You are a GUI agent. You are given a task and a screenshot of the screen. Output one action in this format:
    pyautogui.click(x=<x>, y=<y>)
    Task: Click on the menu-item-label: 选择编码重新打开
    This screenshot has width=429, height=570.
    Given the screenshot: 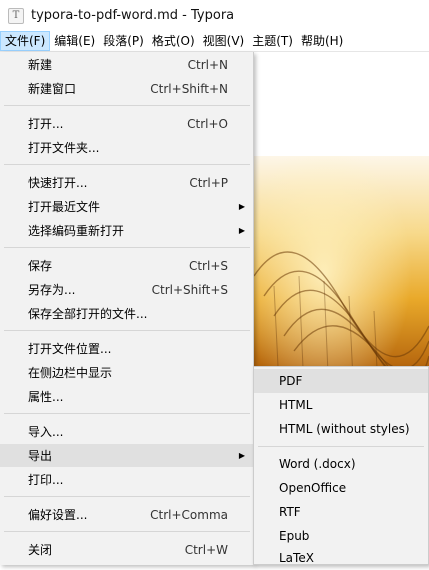 What is the action you would take?
    pyautogui.click(x=76, y=231)
    